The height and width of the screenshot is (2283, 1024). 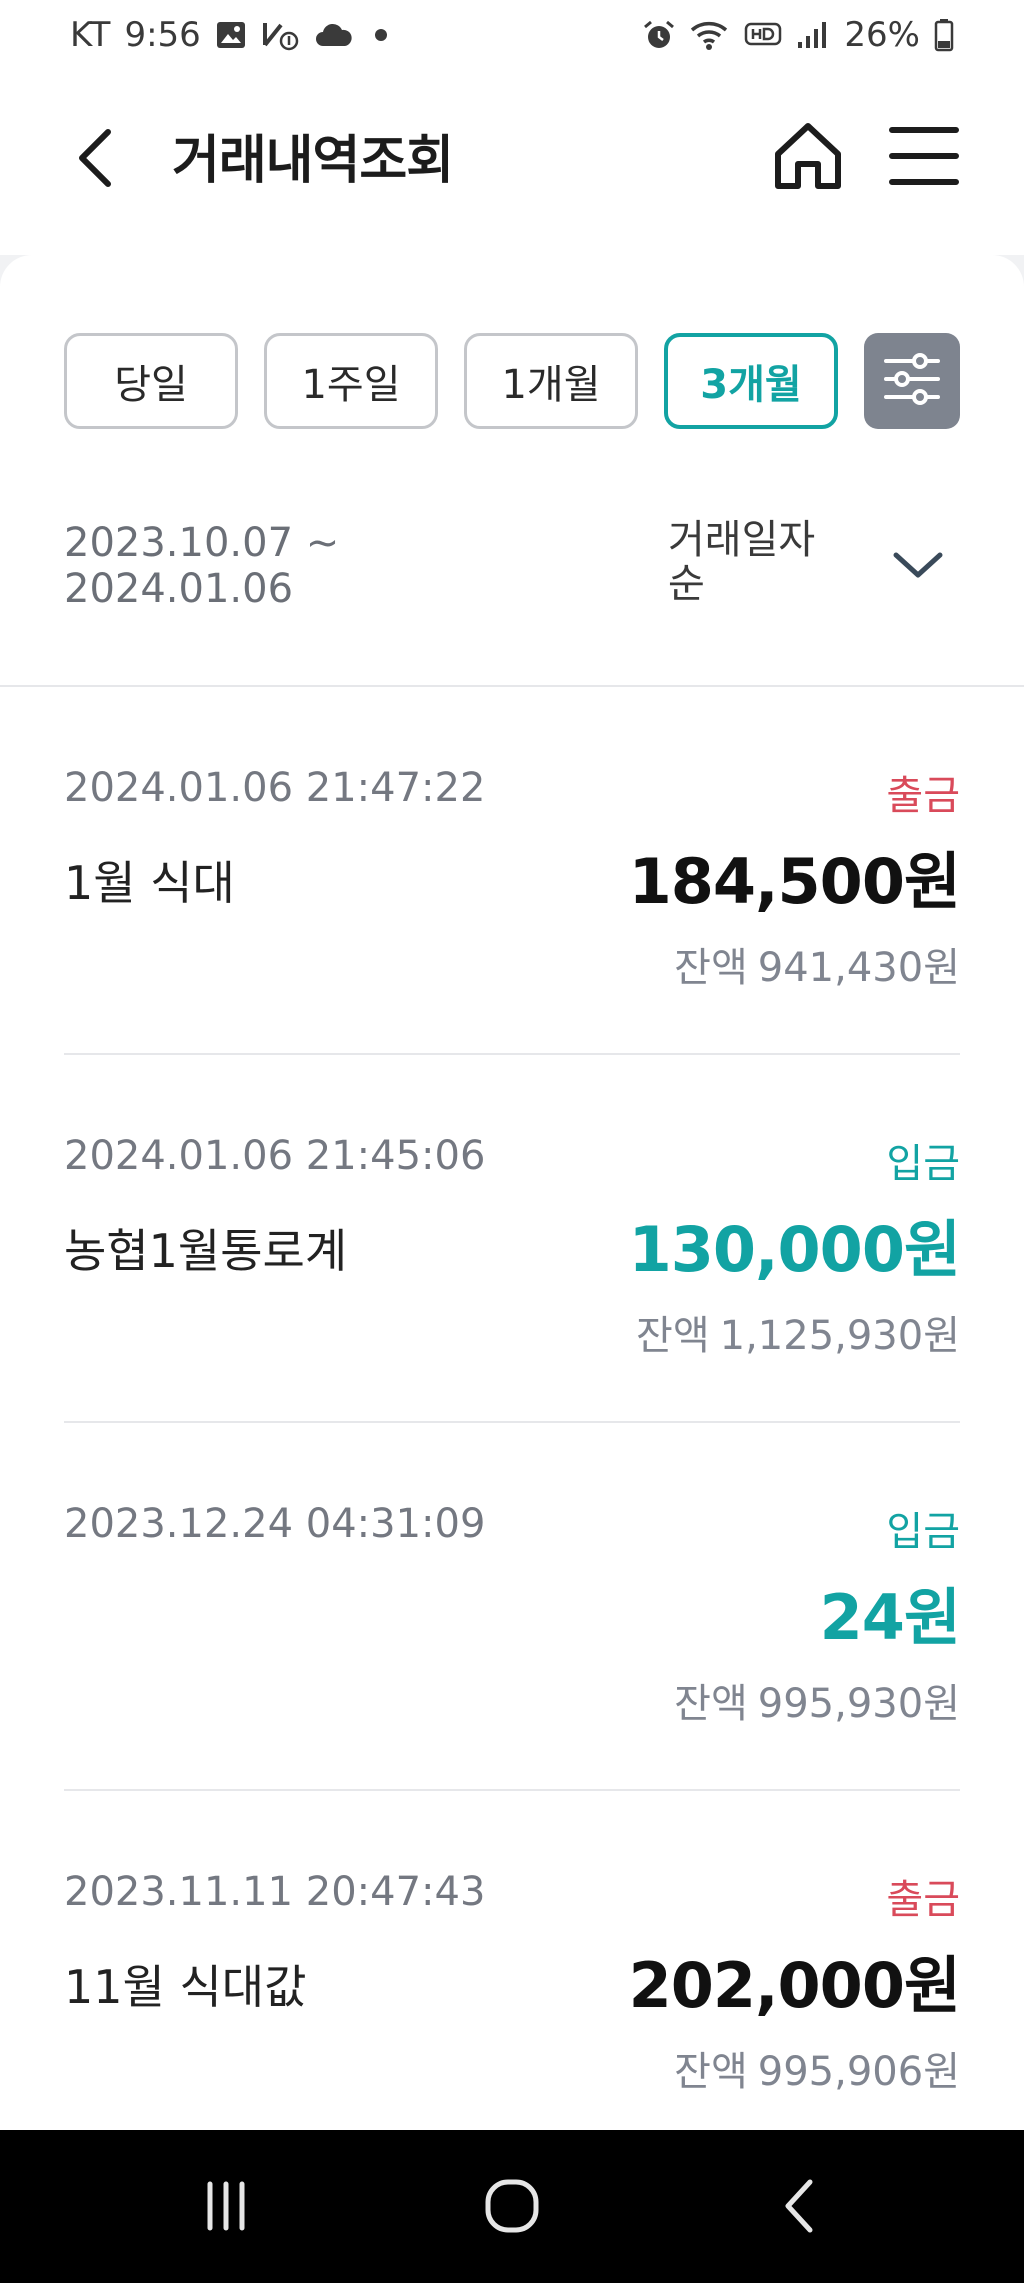 I want to click on chevron-down-icon, so click(x=918, y=570).